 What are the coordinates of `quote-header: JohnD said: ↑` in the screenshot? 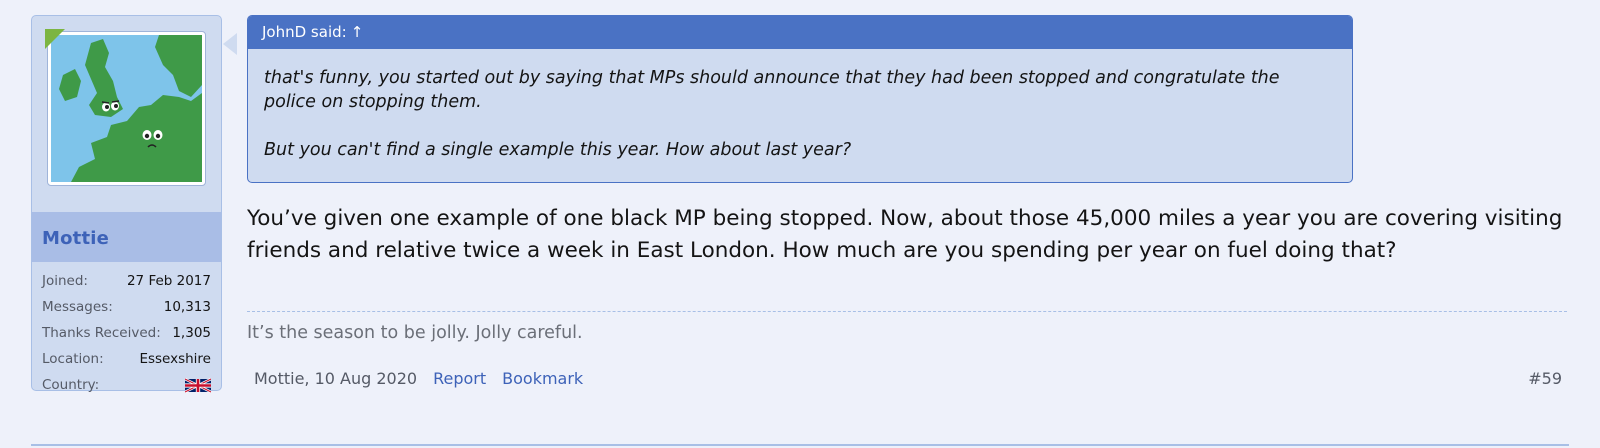 It's located at (800, 32).